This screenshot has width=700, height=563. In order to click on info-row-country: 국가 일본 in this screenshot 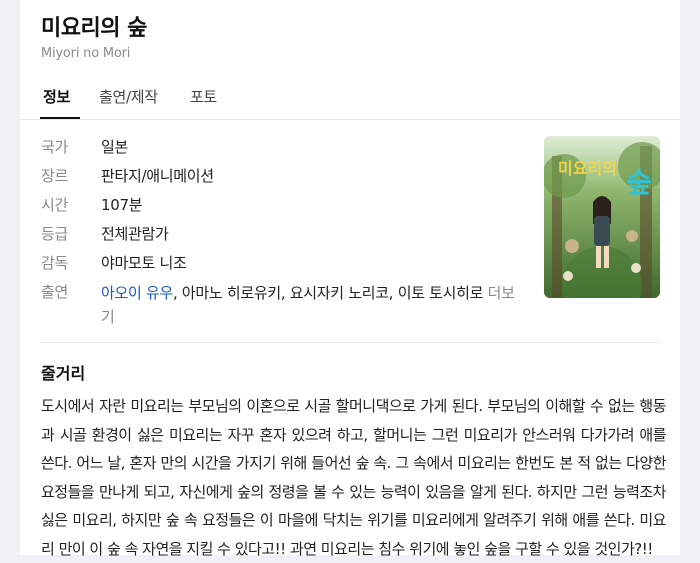, I will do `click(281, 147)`.